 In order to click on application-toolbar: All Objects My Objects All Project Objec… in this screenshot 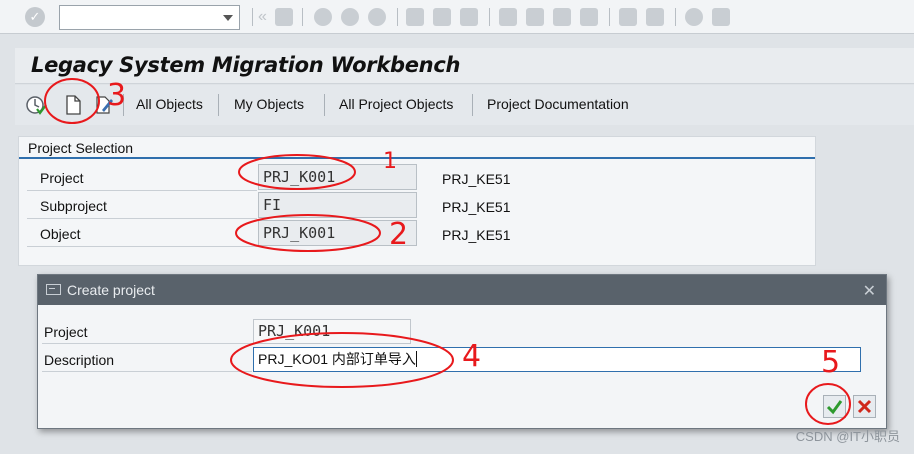, I will do `click(464, 105)`.